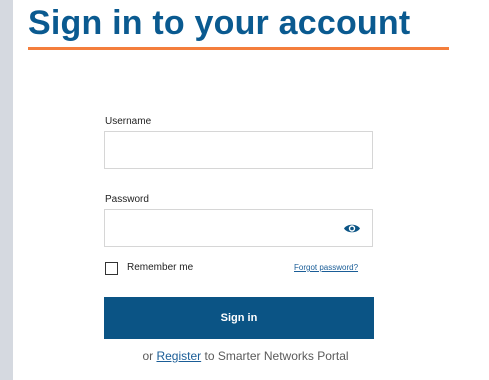  Describe the element at coordinates (127, 199) in the screenshot. I see `password-label: Password` at that location.